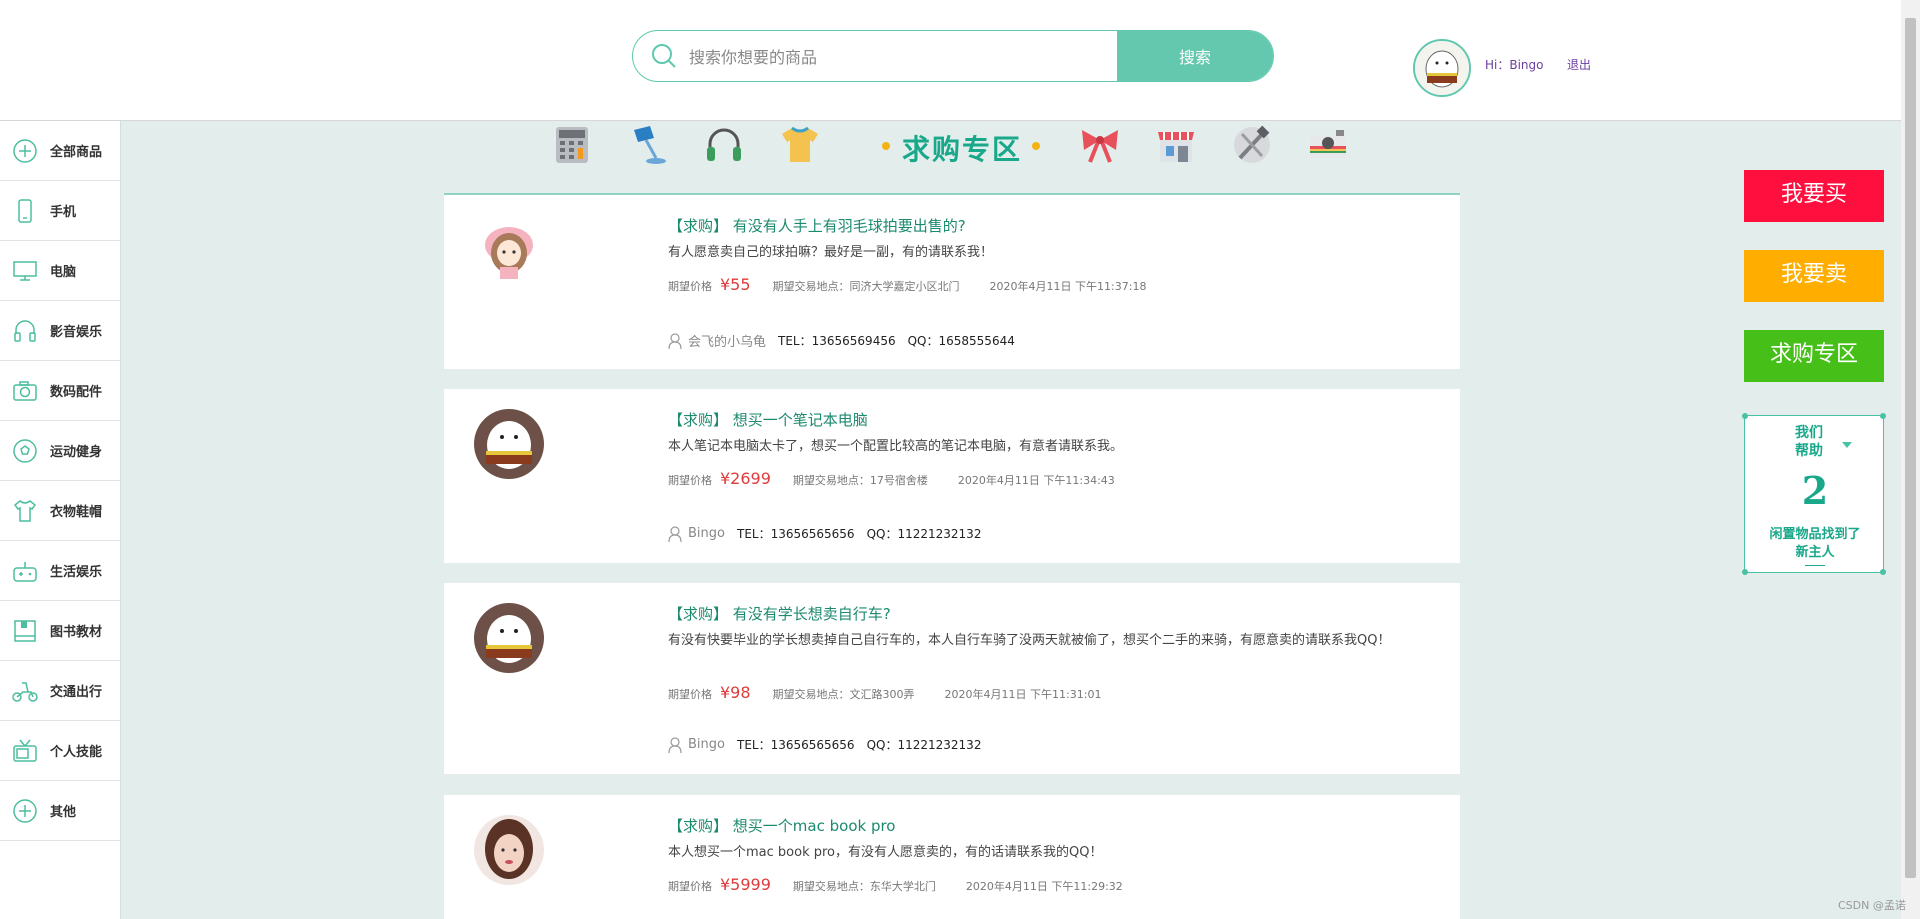 The height and width of the screenshot is (919, 1920). Describe the element at coordinates (1815, 490) in the screenshot. I see `help-count: 2` at that location.